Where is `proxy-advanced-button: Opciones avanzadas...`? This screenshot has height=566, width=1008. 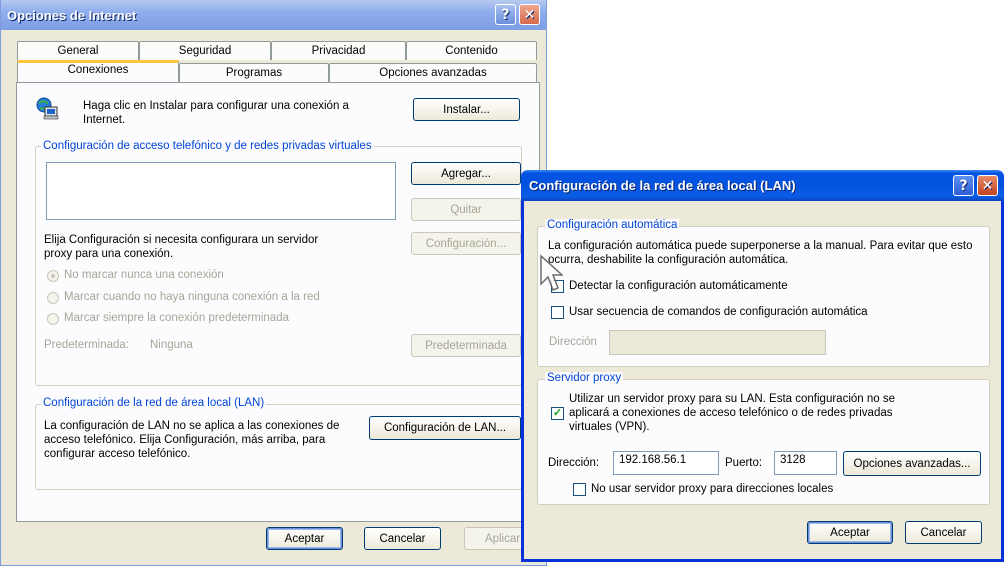 proxy-advanced-button: Opciones avanzadas... is located at coordinates (912, 463).